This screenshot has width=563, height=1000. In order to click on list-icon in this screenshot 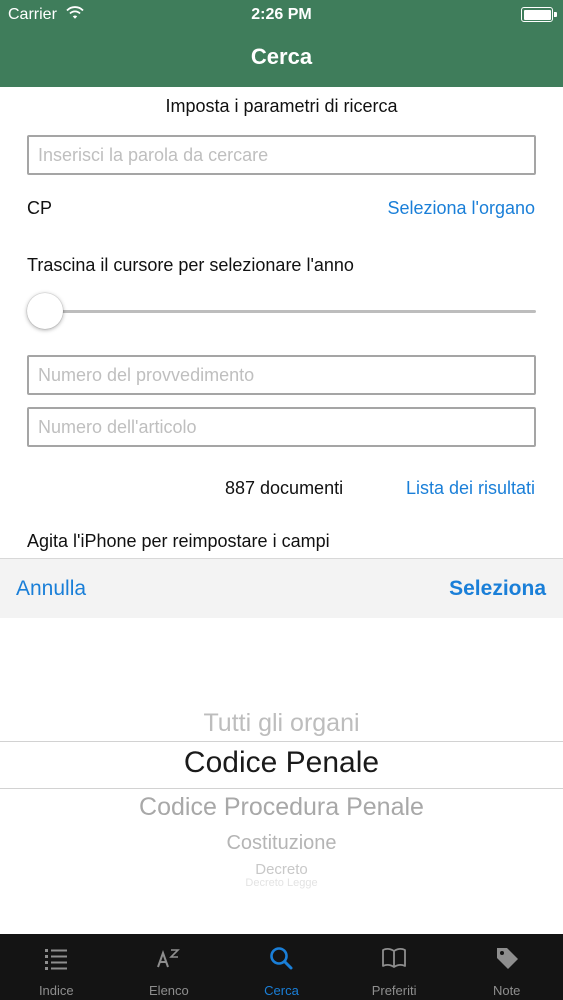, I will do `click(56, 959)`.